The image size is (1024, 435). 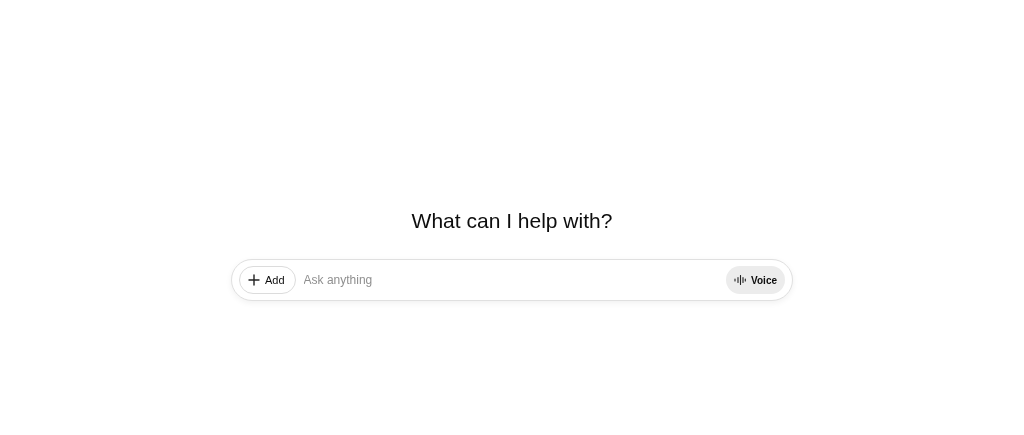 I want to click on message-composer: Add Ask anything Voice, so click(x=512, y=280).